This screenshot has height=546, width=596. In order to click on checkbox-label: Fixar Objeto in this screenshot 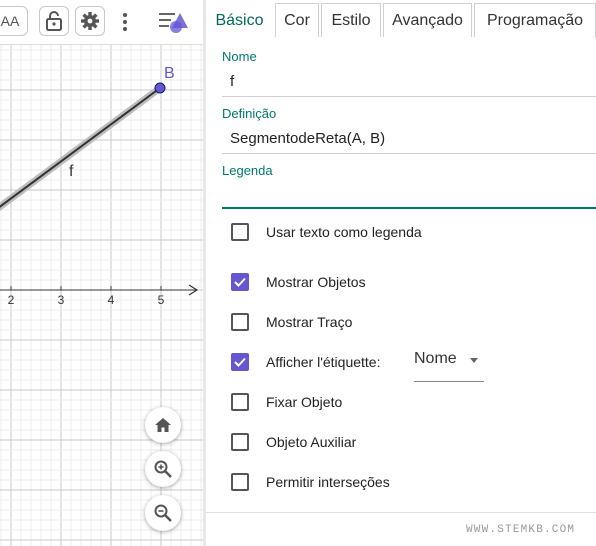, I will do `click(304, 402)`.